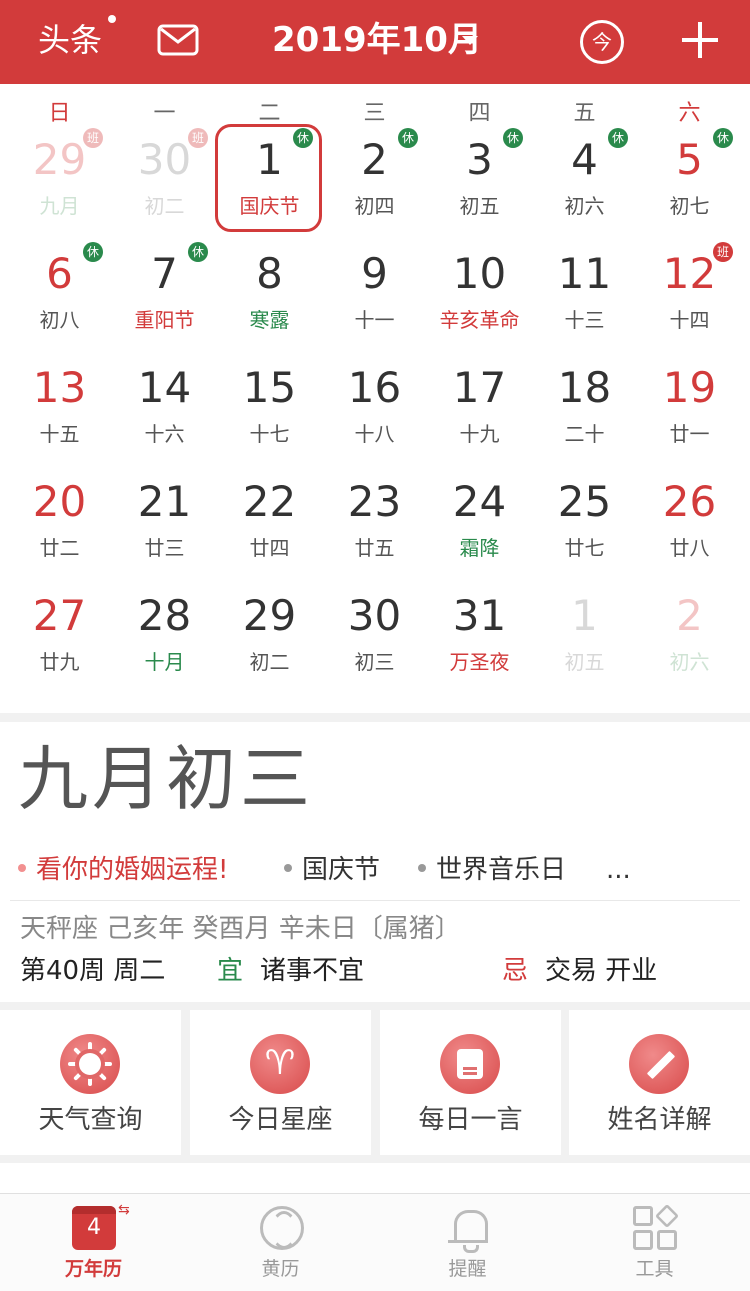  Describe the element at coordinates (269, 417) in the screenshot. I see `day-cell: 15 十七` at that location.